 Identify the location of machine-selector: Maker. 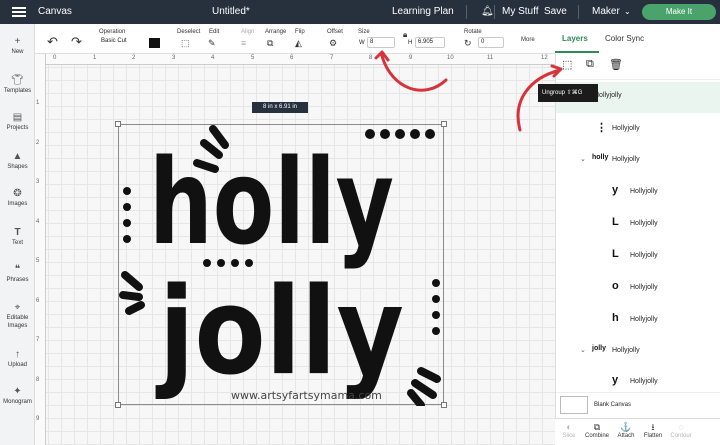
(606, 12).